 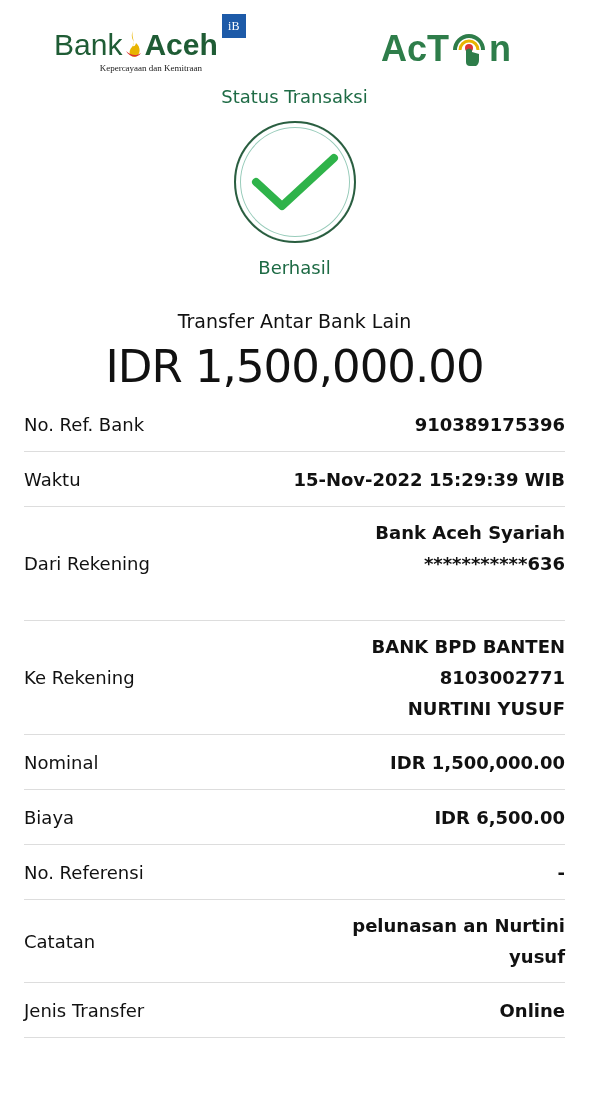 What do you see at coordinates (470, 533) in the screenshot?
I see `detail-value: Bank Aceh Syariah` at bounding box center [470, 533].